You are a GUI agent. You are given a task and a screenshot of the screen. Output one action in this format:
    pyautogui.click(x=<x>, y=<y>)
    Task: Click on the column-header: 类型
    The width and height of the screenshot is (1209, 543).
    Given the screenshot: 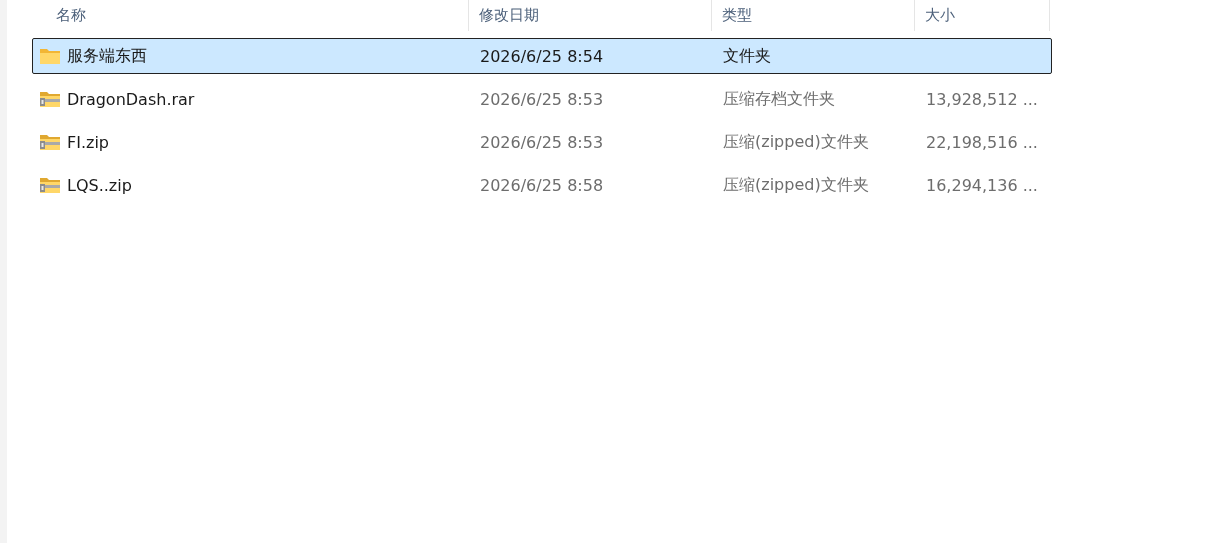 What is the action you would take?
    pyautogui.click(x=737, y=15)
    